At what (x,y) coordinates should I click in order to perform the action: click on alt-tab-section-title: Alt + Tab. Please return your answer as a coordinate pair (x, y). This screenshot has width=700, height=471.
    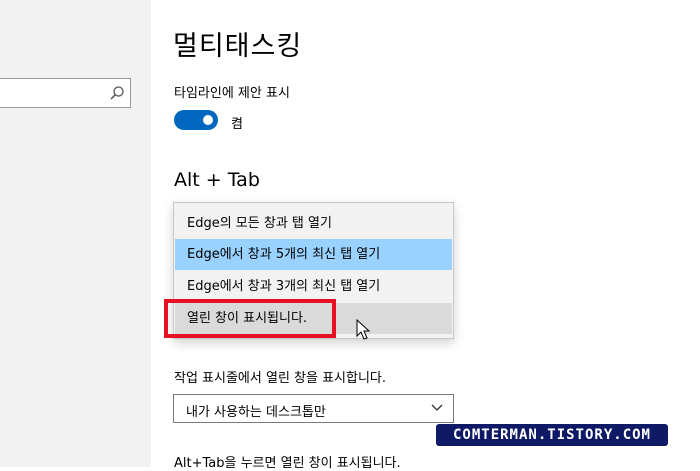
    Looking at the image, I should click on (217, 180).